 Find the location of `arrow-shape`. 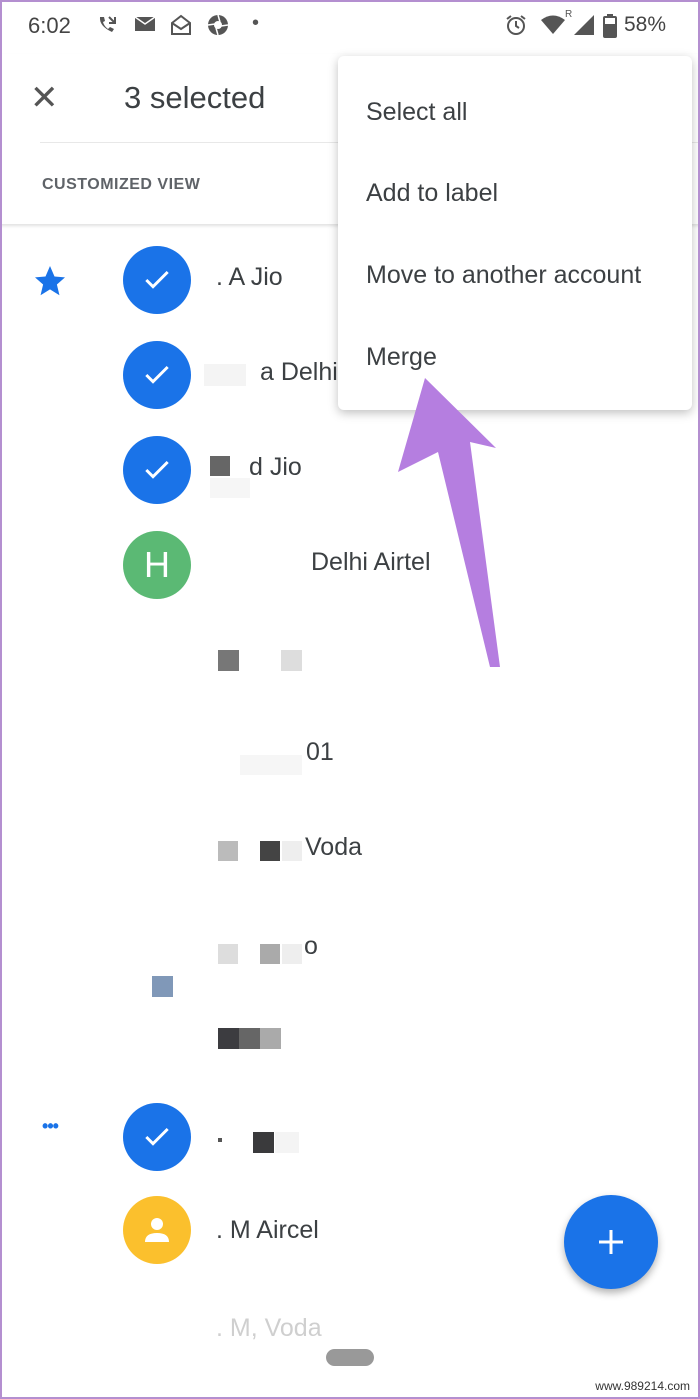

arrow-shape is located at coordinates (449, 522).